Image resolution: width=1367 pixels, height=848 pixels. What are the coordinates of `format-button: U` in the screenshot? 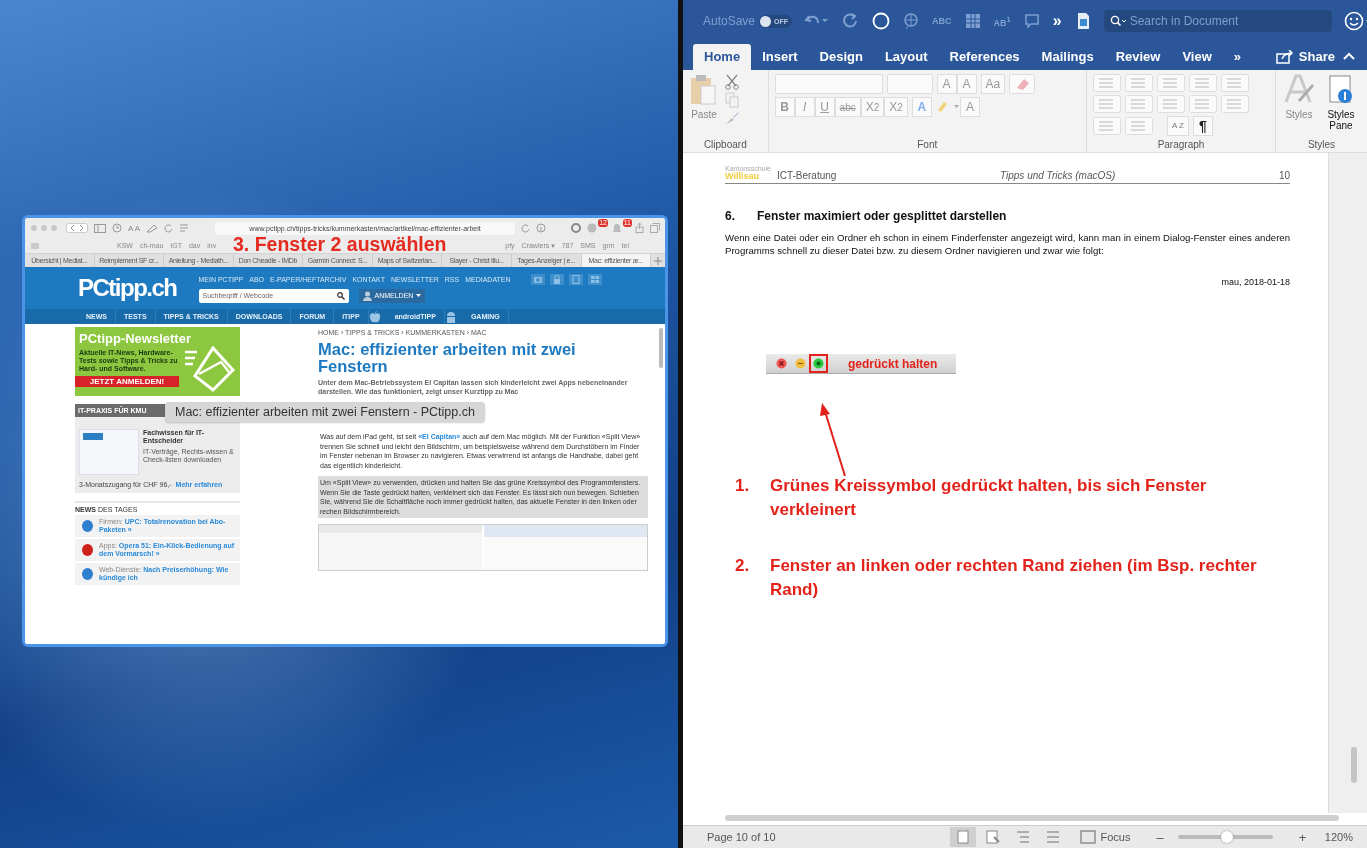 It's located at (824, 107).